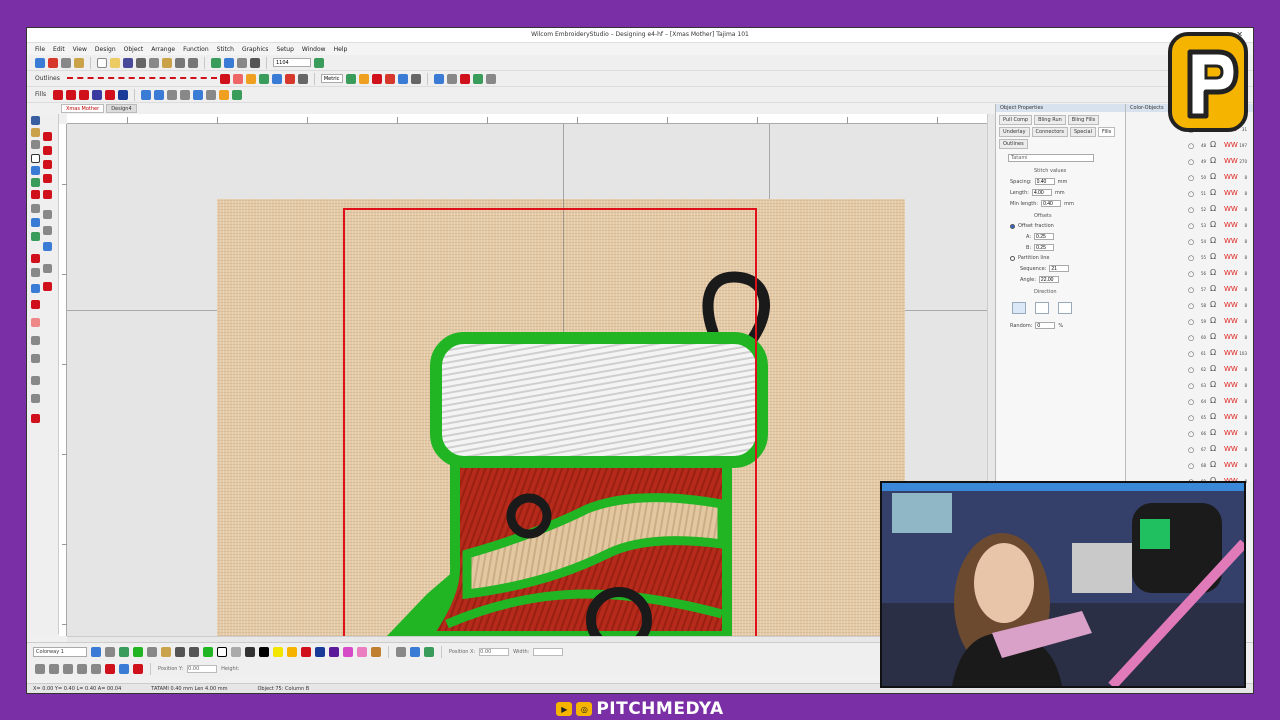 The width and height of the screenshot is (1280, 720). I want to click on random-input, so click(1045, 325).